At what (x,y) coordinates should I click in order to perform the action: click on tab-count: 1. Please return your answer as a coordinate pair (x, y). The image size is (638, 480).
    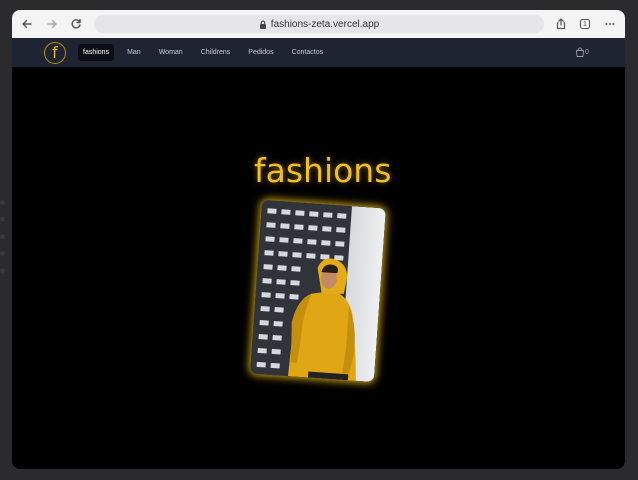
    Looking at the image, I should click on (585, 24).